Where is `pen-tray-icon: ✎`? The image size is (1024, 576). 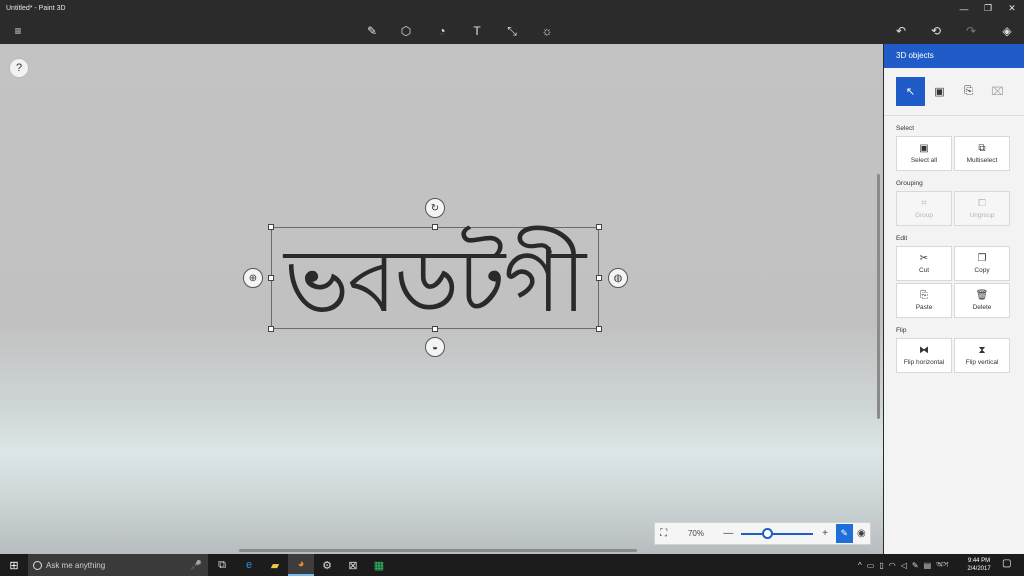 pen-tray-icon: ✎ is located at coordinates (915, 565).